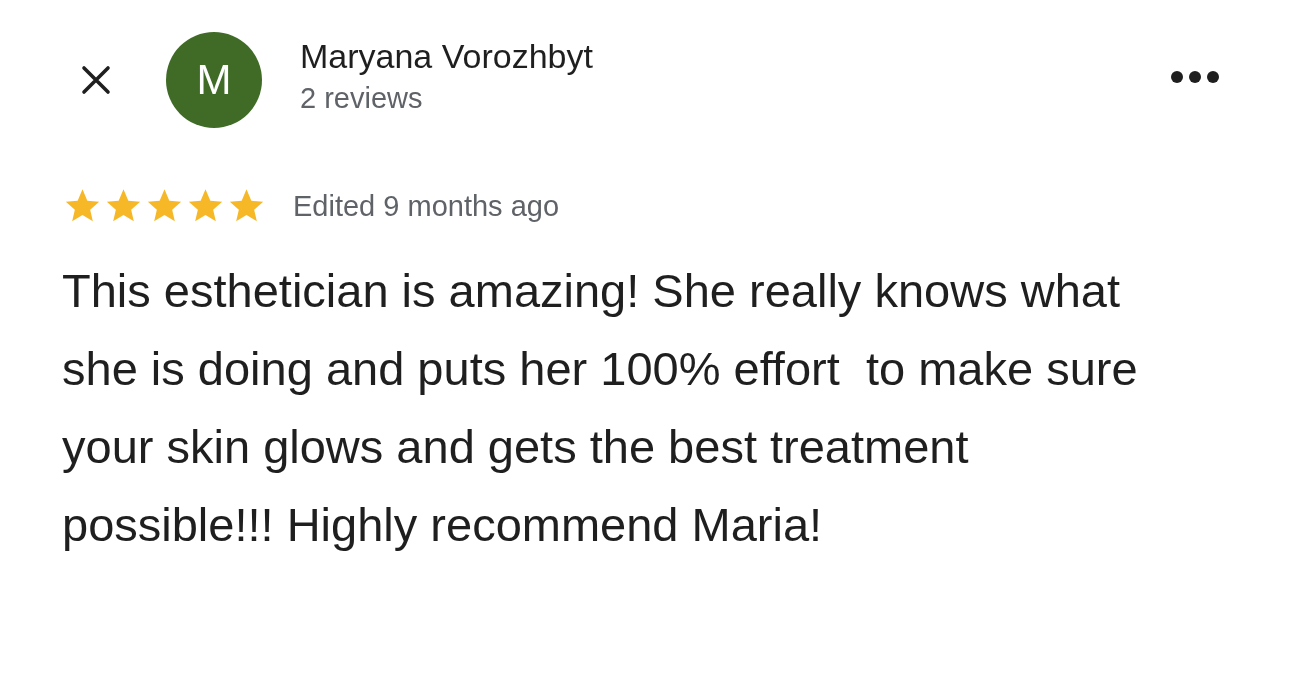  I want to click on reviewer-name: Maryana Vorozhbyt, so click(734, 56).